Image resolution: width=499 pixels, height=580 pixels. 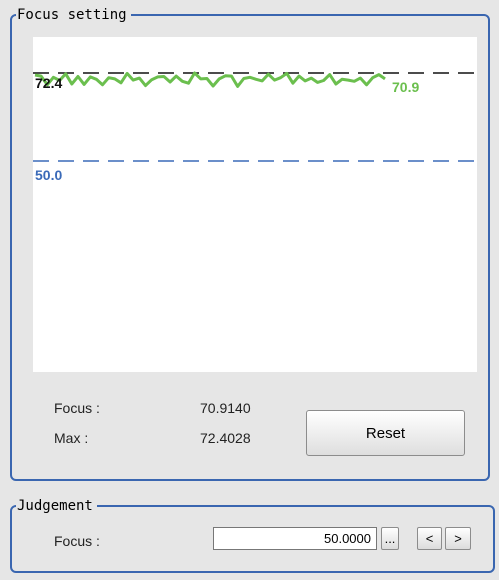 What do you see at coordinates (73, 15) in the screenshot?
I see `focus-setting-title: Focus setting` at bounding box center [73, 15].